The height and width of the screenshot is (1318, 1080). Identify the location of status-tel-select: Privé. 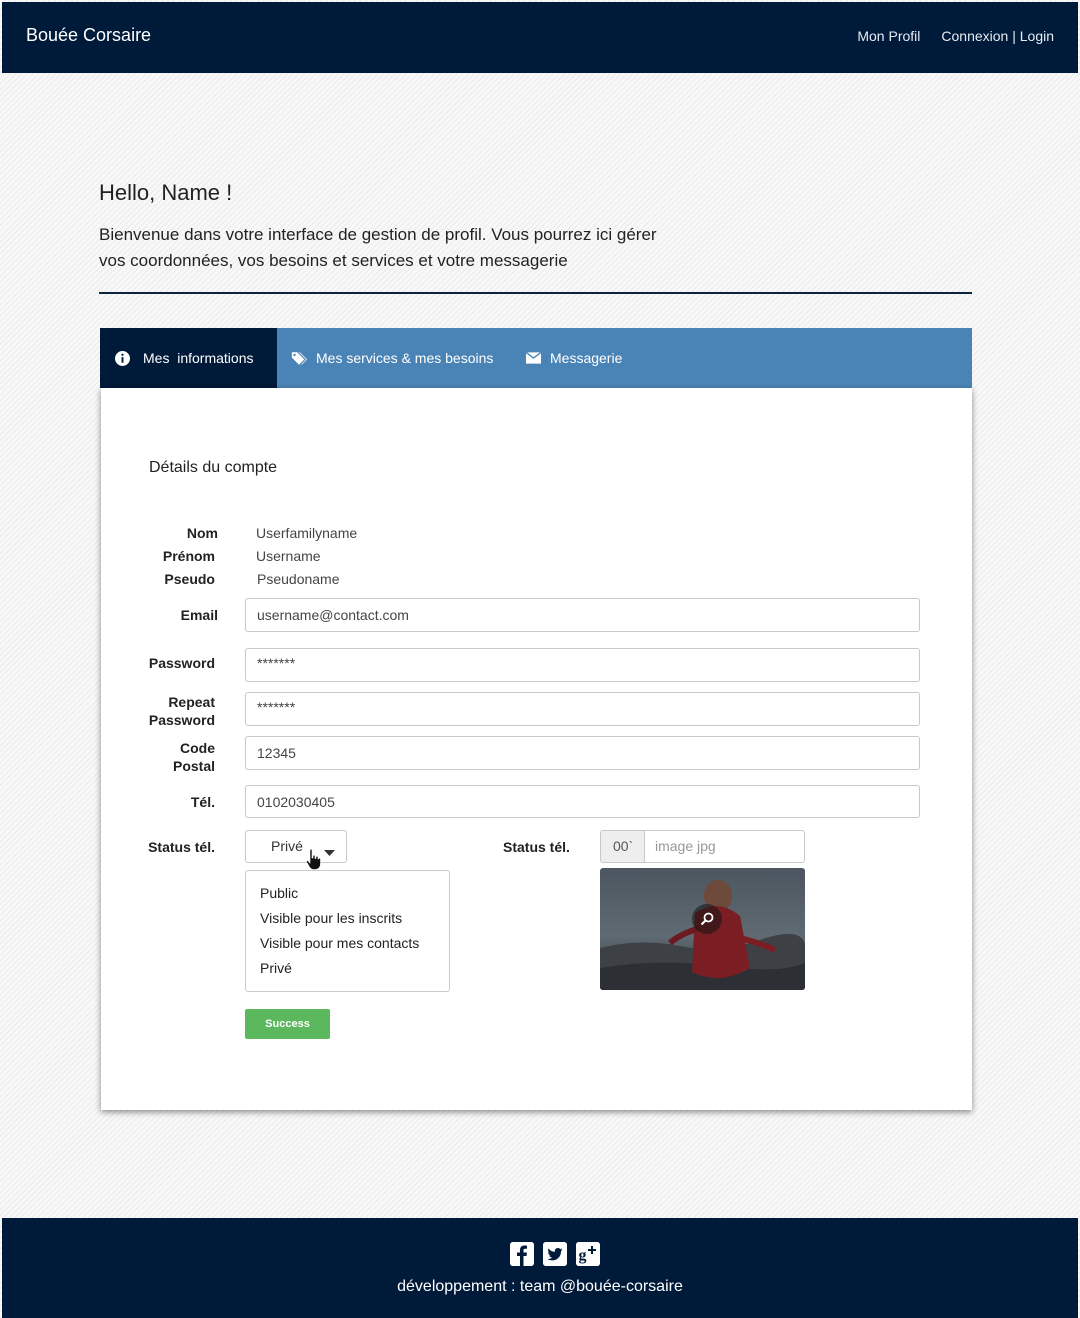
(296, 850).